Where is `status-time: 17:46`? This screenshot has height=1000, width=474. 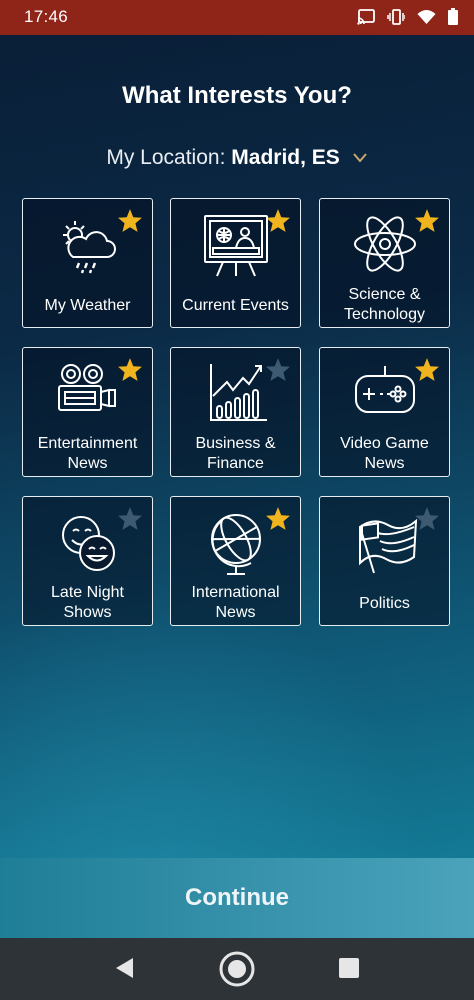 status-time: 17:46 is located at coordinates (46, 16).